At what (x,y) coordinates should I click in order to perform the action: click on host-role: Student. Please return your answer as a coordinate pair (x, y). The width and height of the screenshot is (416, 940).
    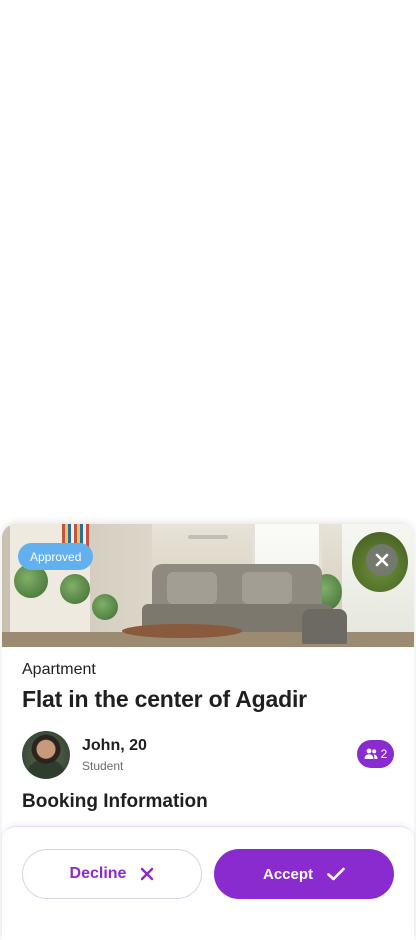
    Looking at the image, I should click on (103, 766).